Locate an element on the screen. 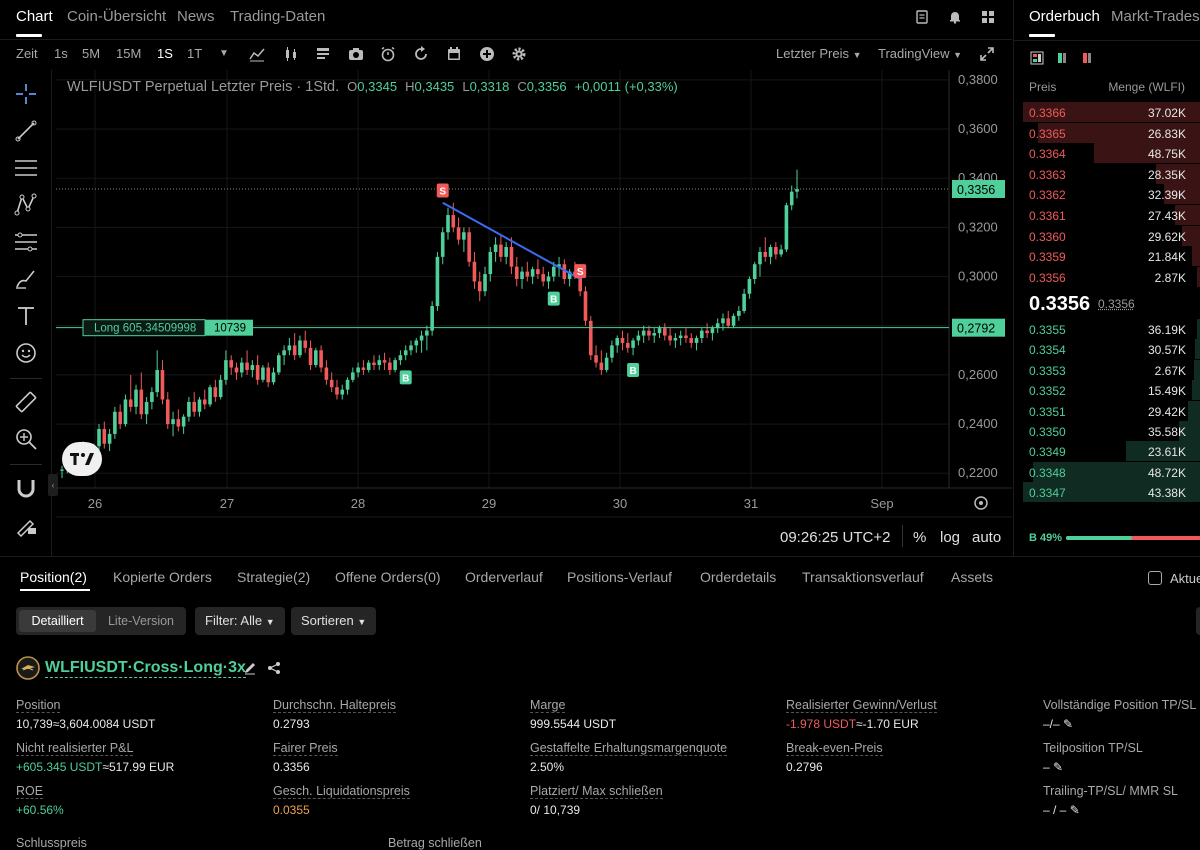  interval-1s: 1s is located at coordinates (61, 53).